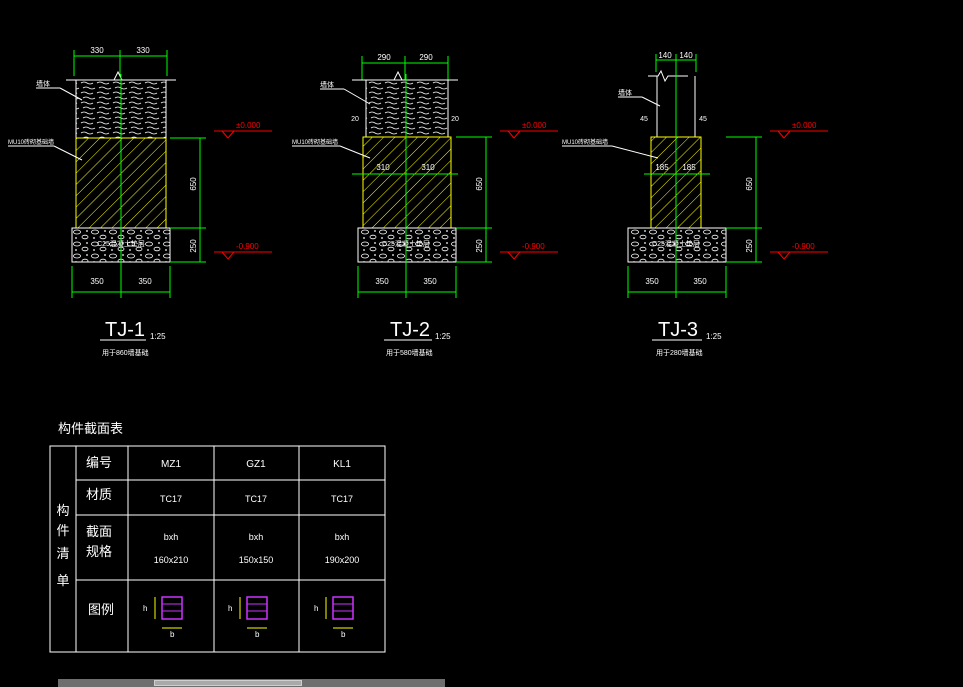 This screenshot has height=687, width=963. I want to click on tj2-offset-left: 20, so click(355, 119).